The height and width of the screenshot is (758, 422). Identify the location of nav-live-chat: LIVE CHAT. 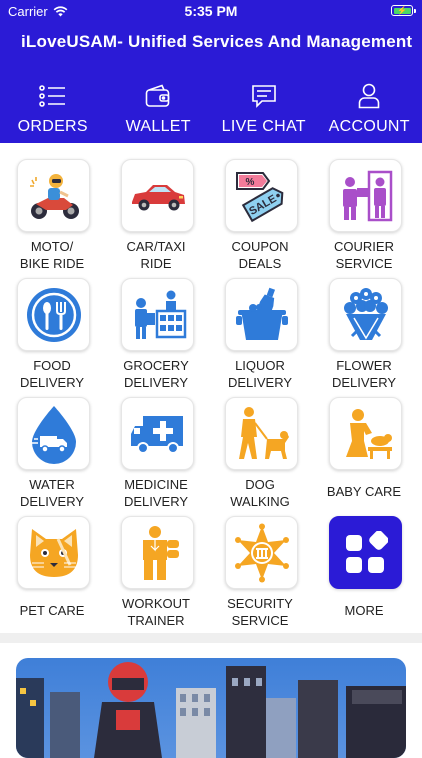
(264, 104).